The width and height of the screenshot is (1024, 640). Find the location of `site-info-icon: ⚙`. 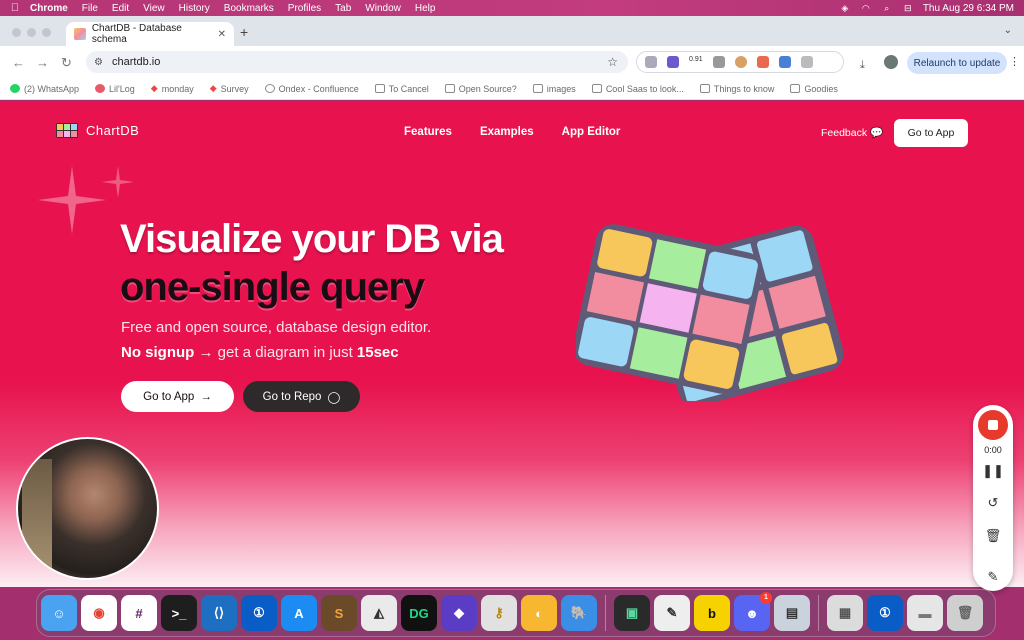

site-info-icon: ⚙ is located at coordinates (98, 62).